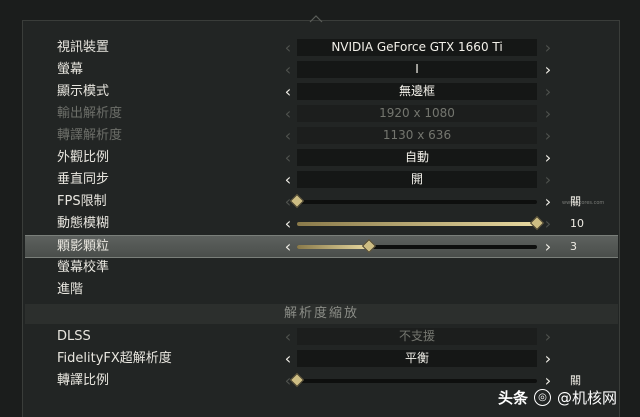 The width and height of the screenshot is (640, 417). What do you see at coordinates (288, 157) in the screenshot?
I see `main-chevron-left-icon-5: ‹` at bounding box center [288, 157].